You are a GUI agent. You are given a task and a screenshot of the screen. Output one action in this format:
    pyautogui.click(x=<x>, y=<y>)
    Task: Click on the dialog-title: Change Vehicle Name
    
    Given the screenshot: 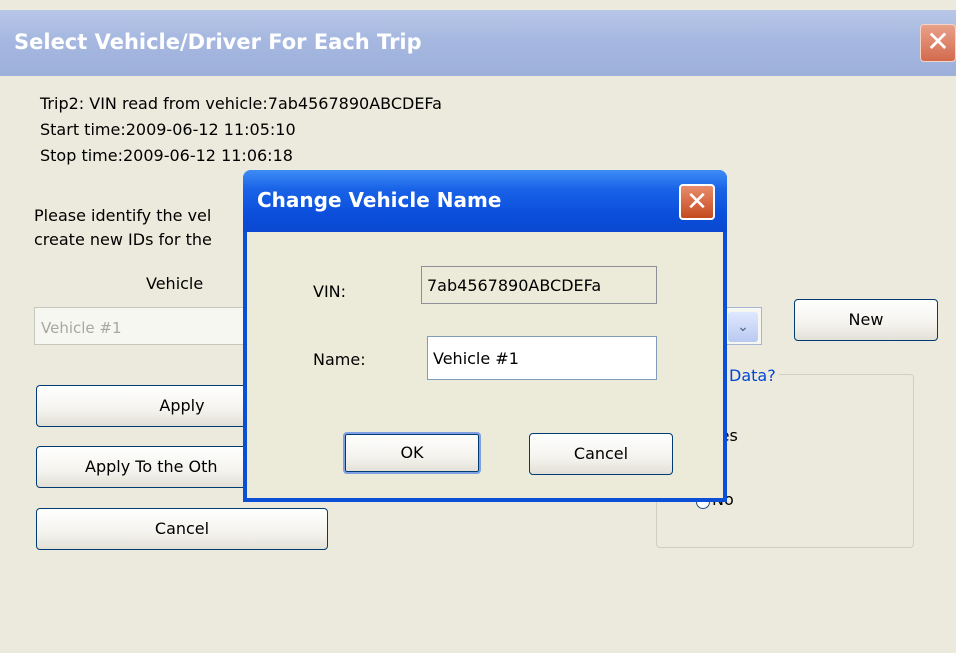 What is the action you would take?
    pyautogui.click(x=379, y=200)
    